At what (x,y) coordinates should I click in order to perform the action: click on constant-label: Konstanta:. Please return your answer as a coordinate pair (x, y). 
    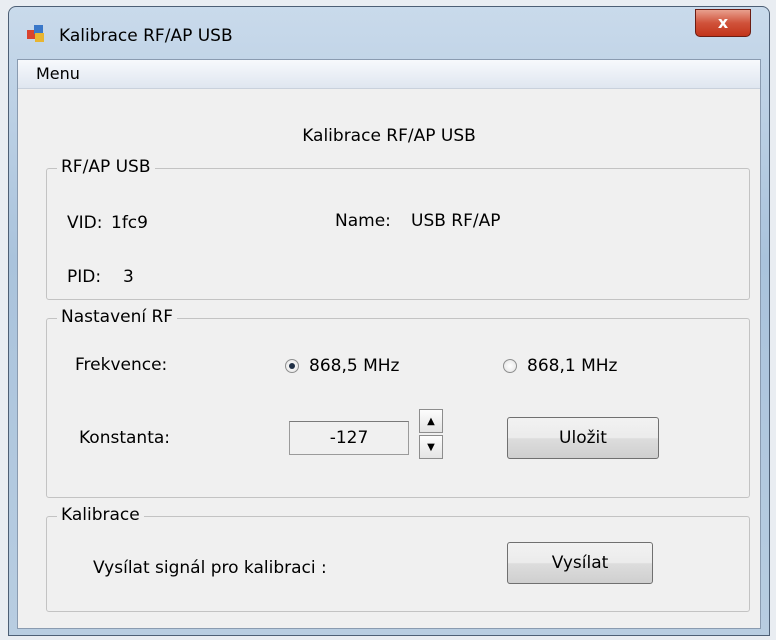
    Looking at the image, I should click on (125, 438).